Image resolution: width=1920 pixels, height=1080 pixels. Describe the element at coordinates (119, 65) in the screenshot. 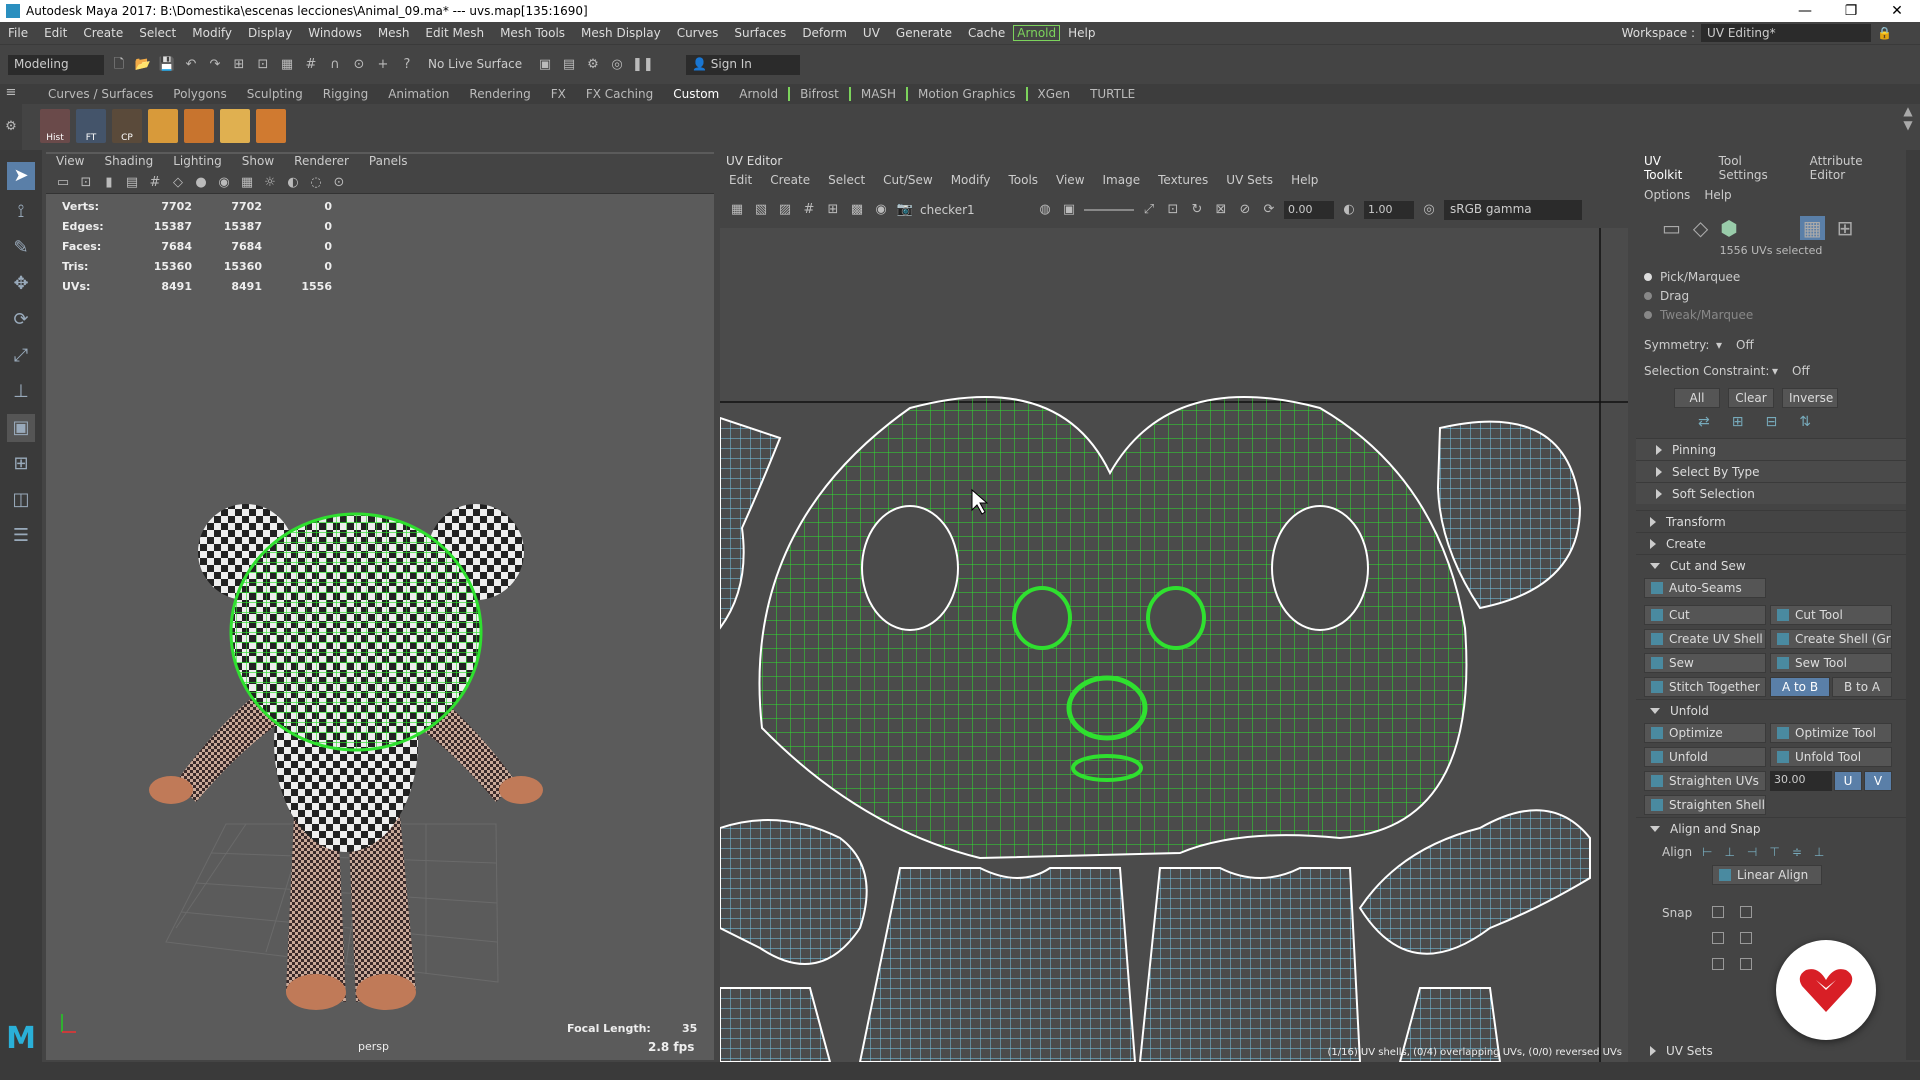

I see `new-scene-icon: 🗋` at that location.